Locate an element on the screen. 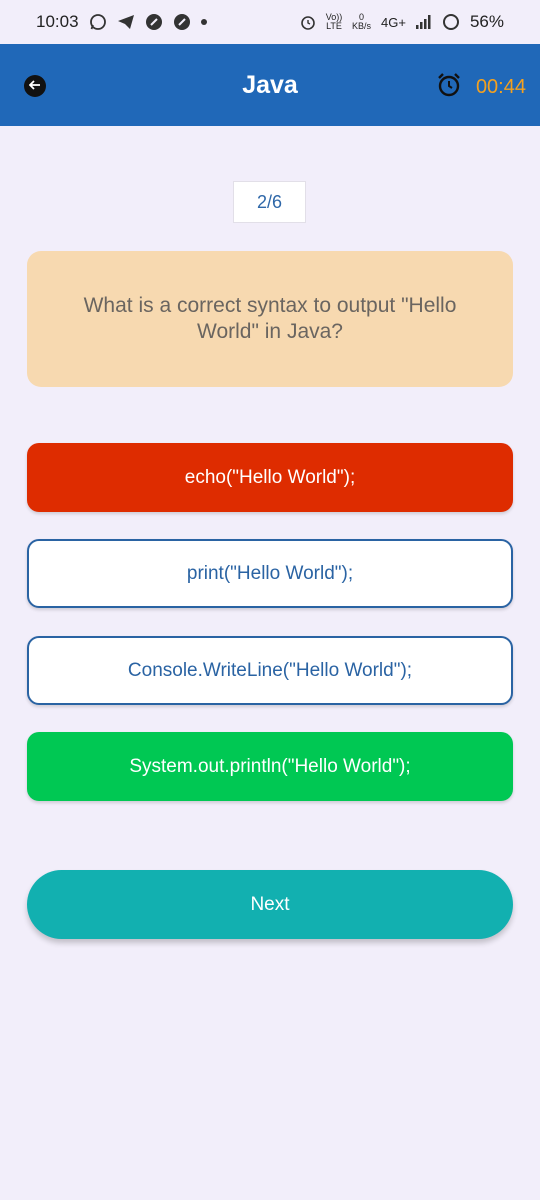 The width and height of the screenshot is (540, 1200). battery-percent: 56% is located at coordinates (486, 21).